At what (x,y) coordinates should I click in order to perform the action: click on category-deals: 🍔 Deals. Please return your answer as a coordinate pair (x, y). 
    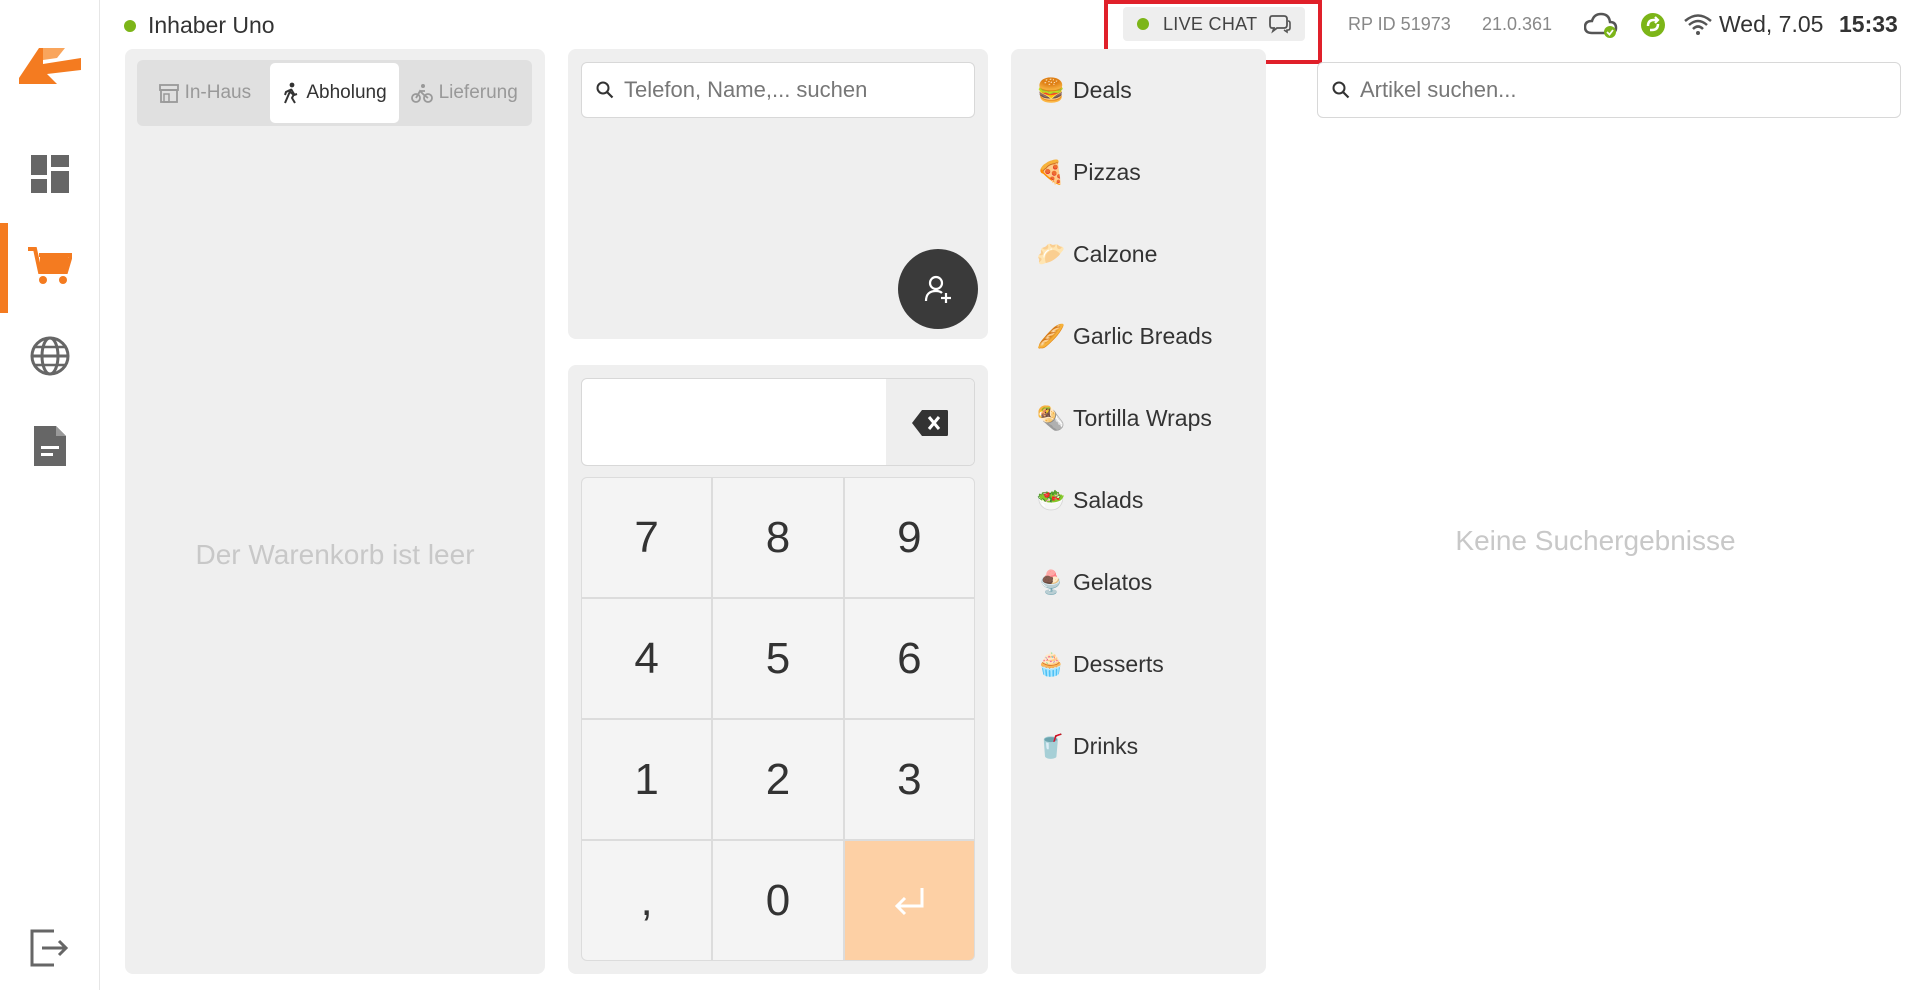
    Looking at the image, I should click on (1084, 90).